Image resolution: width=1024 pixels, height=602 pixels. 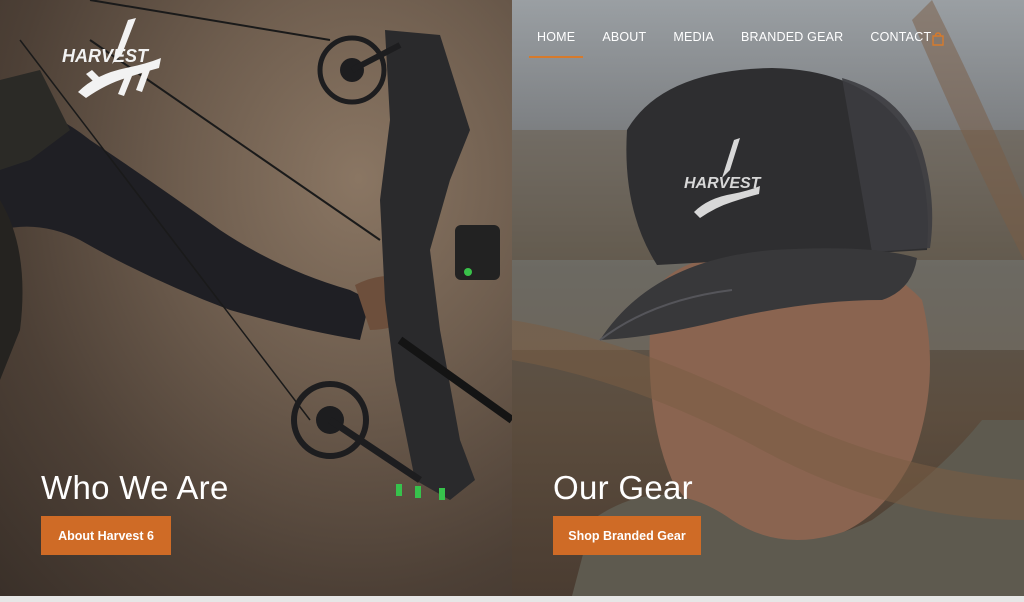 What do you see at coordinates (106, 535) in the screenshot?
I see `about-harvest-button: About Harvest 6` at bounding box center [106, 535].